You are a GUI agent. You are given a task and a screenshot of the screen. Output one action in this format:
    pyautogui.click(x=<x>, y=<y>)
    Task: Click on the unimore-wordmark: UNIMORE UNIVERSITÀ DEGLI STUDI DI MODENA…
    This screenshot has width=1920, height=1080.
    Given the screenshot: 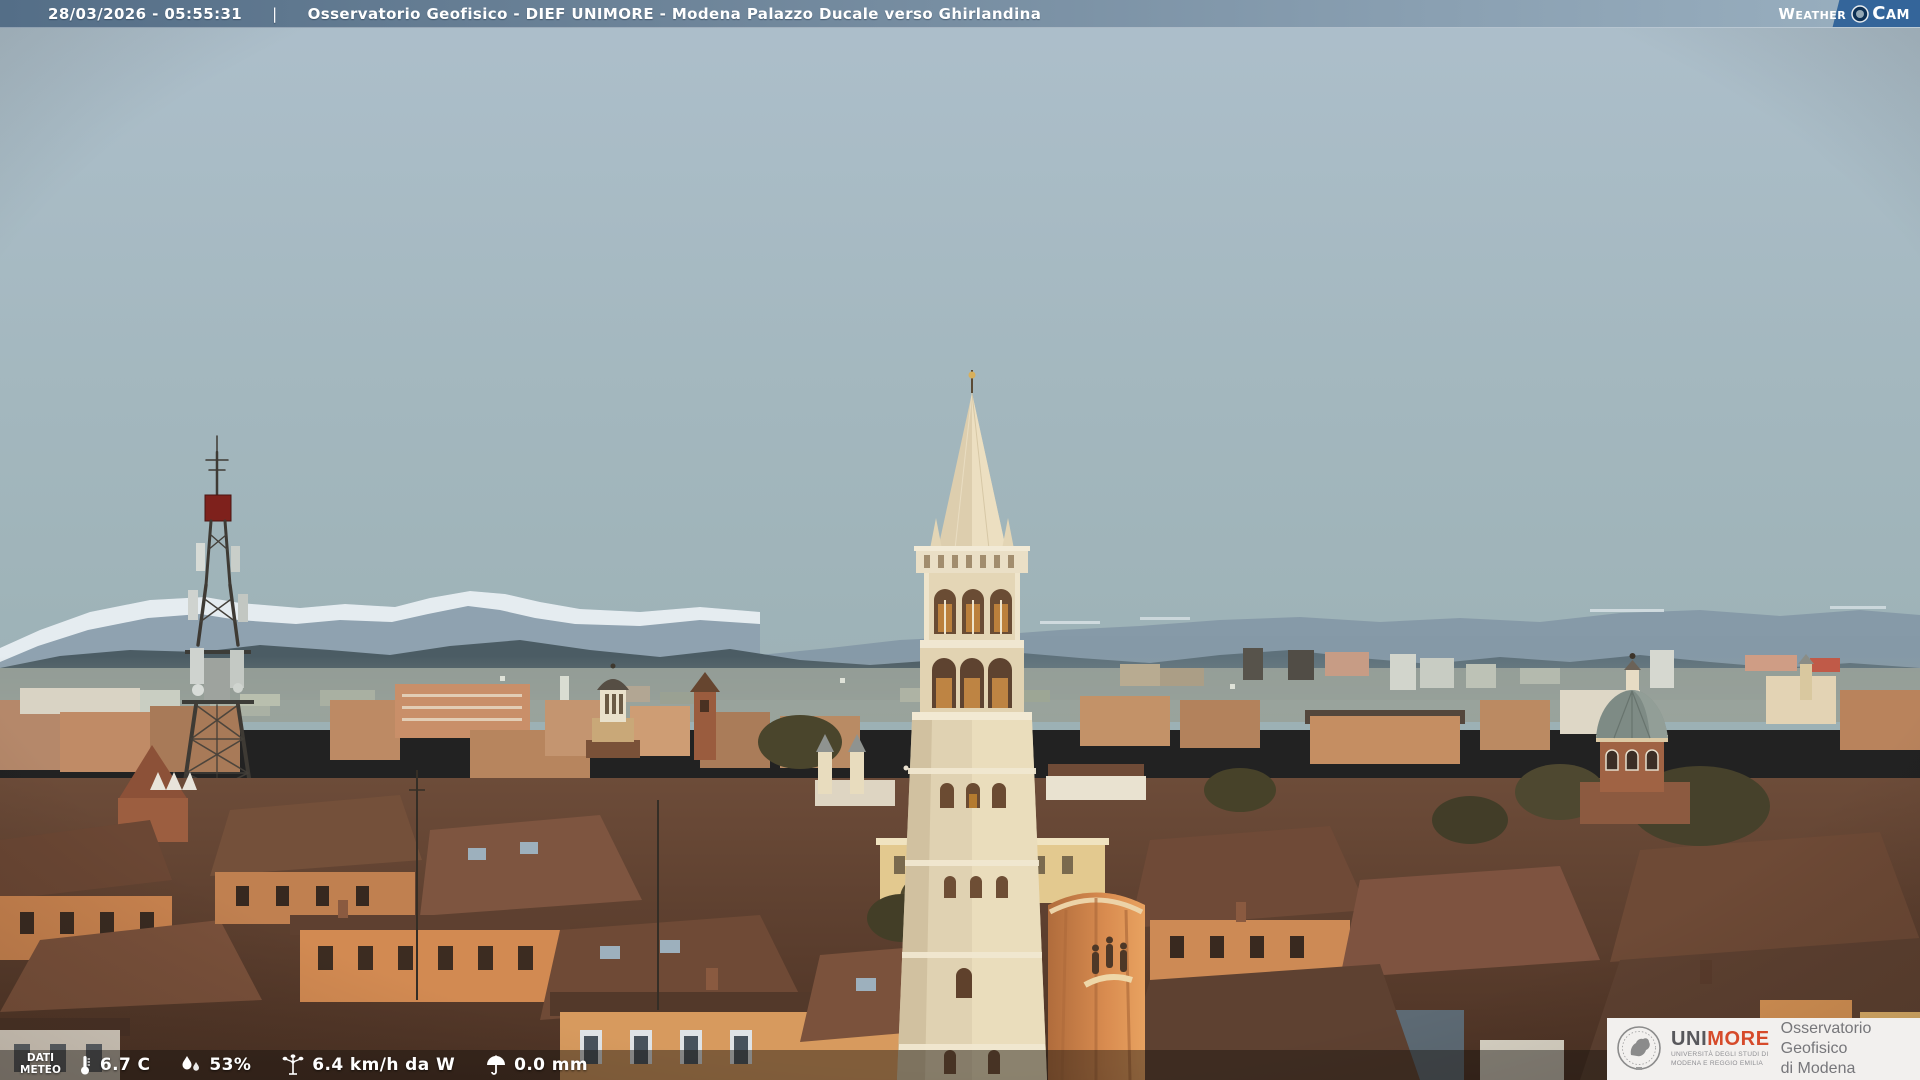 What is the action you would take?
    pyautogui.click(x=1720, y=1048)
    